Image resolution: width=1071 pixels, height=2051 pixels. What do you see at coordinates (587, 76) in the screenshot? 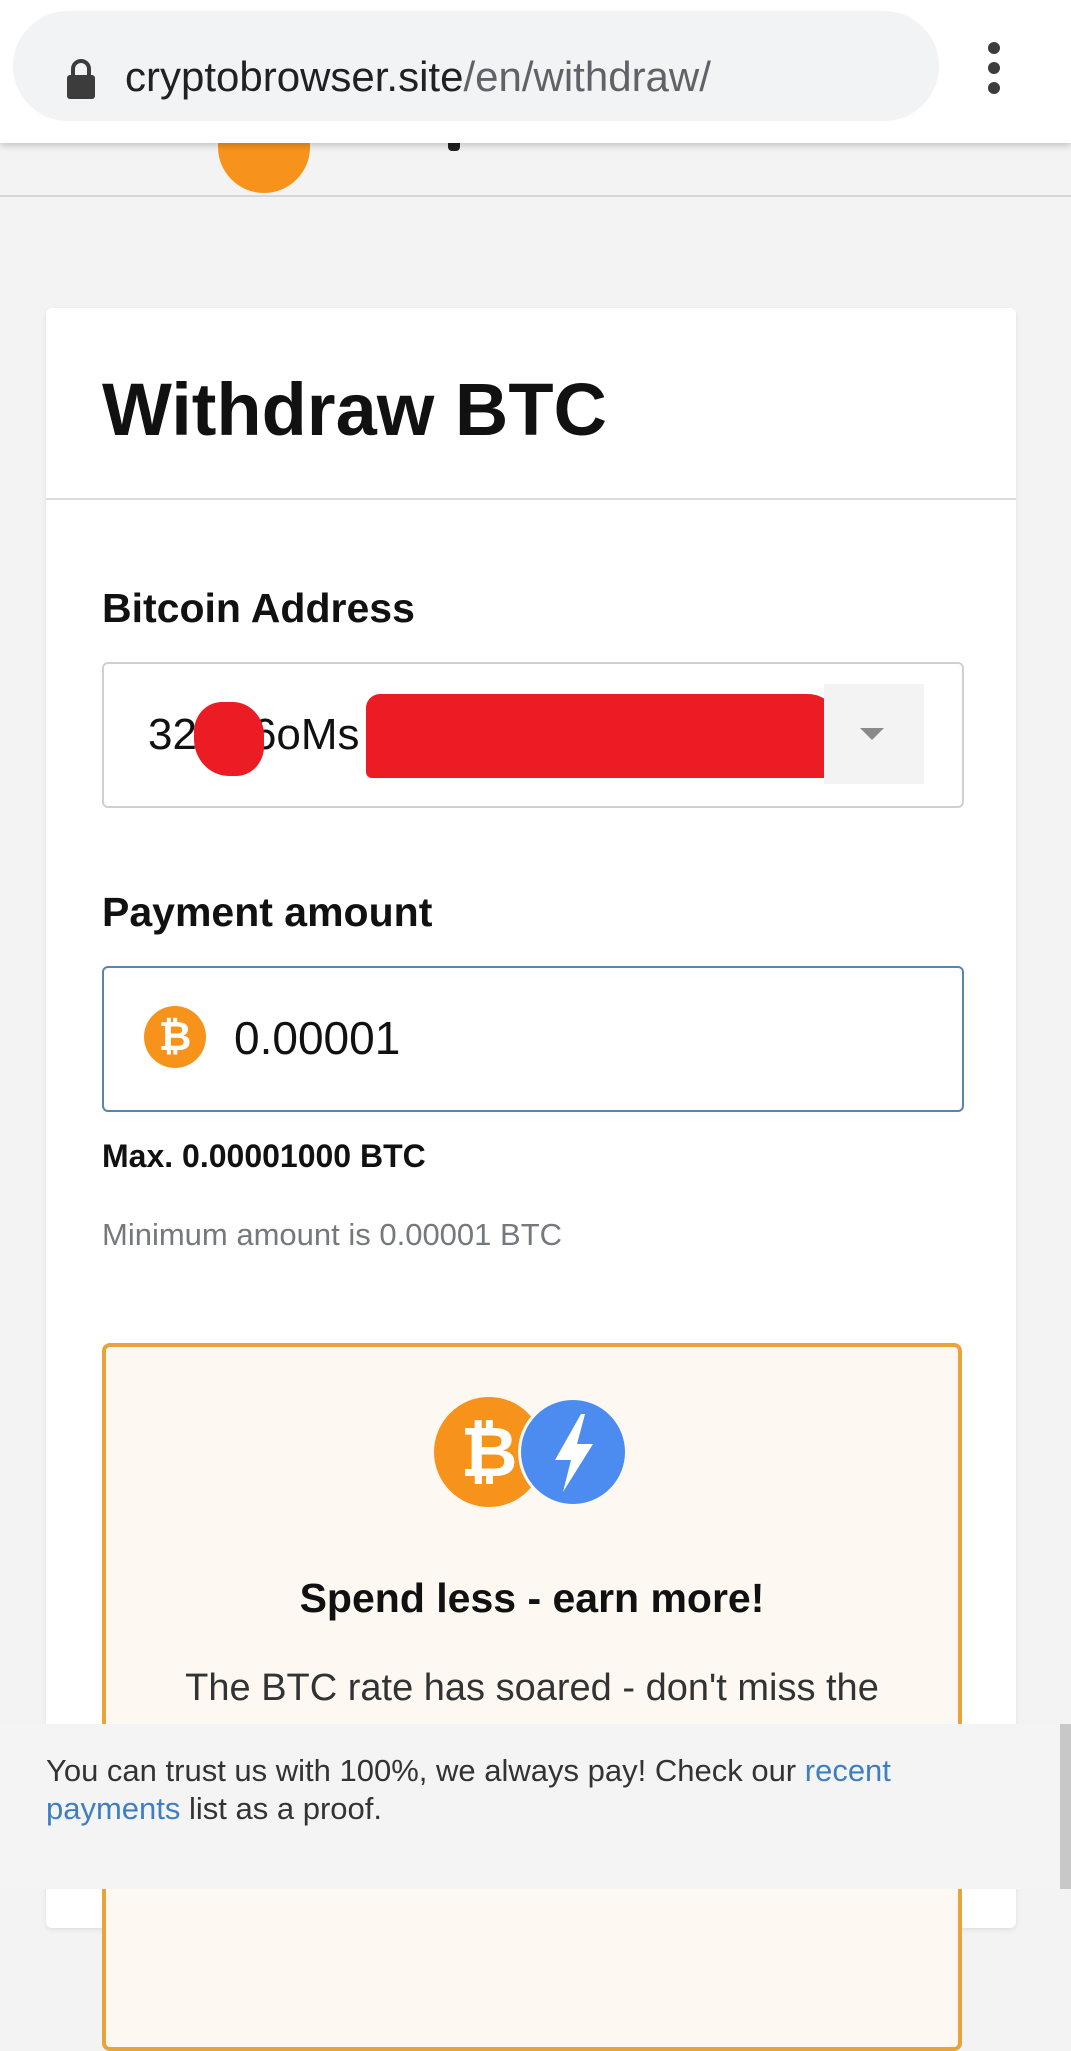
I see `url-path: /en/withdraw/` at bounding box center [587, 76].